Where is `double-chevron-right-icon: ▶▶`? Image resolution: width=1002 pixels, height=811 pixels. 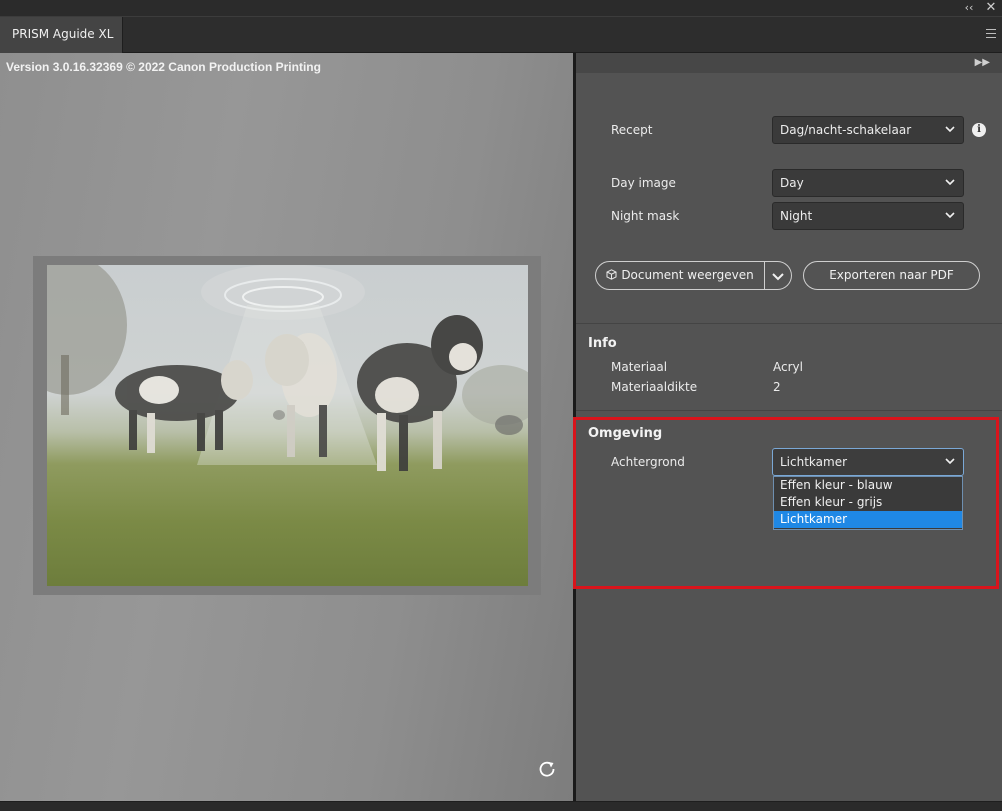
double-chevron-right-icon: ▶▶ is located at coordinates (982, 62).